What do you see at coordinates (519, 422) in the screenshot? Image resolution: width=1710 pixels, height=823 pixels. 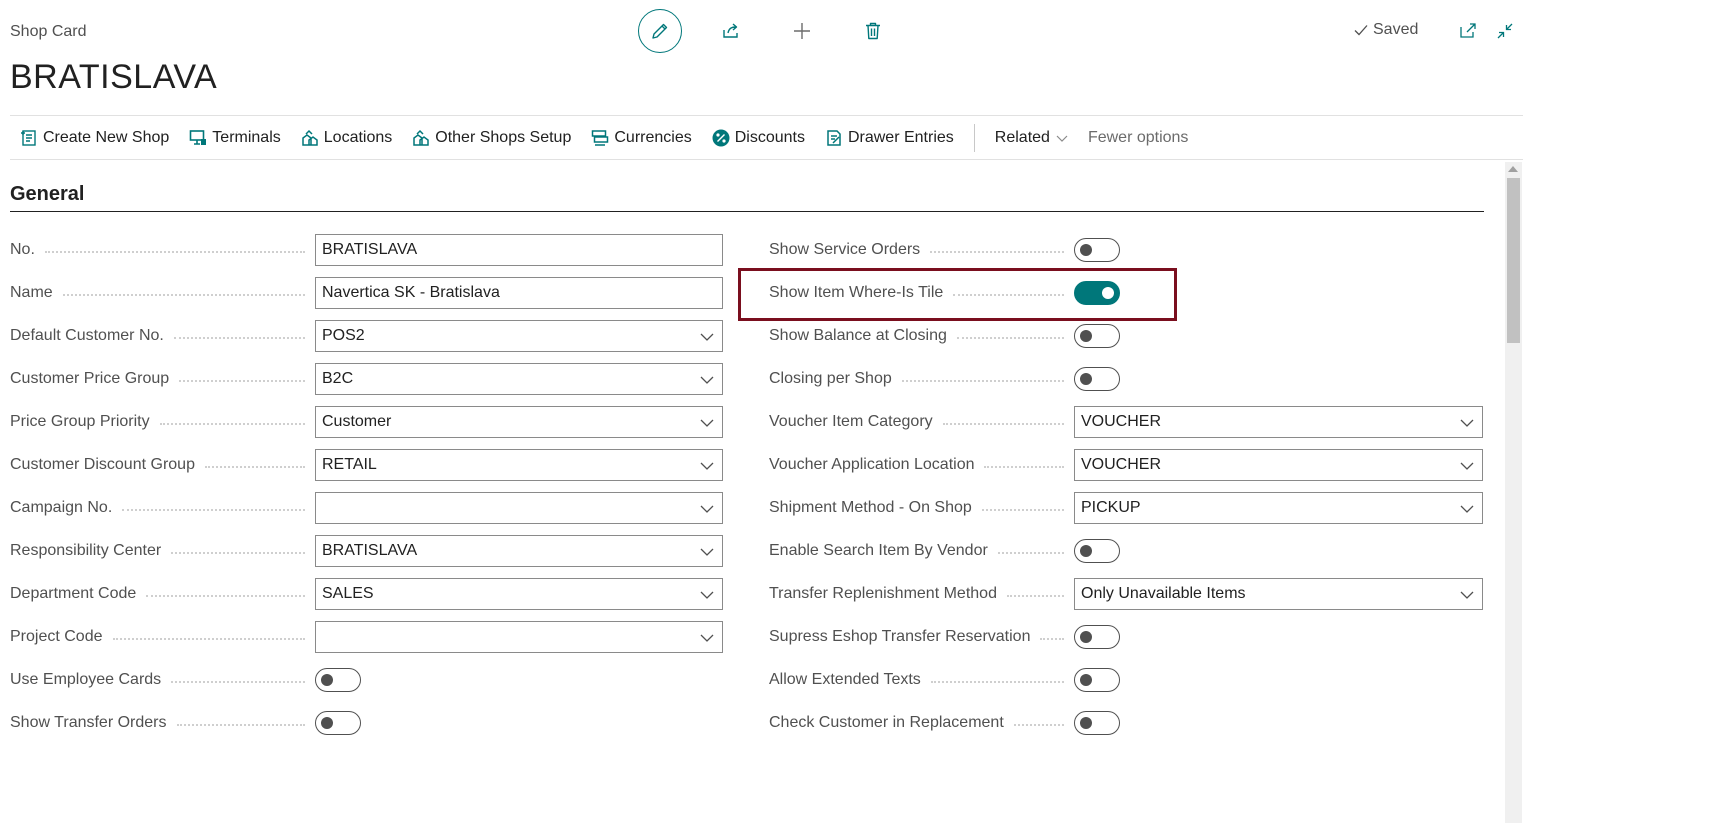 I see `price-group-priority-select: Customer` at bounding box center [519, 422].